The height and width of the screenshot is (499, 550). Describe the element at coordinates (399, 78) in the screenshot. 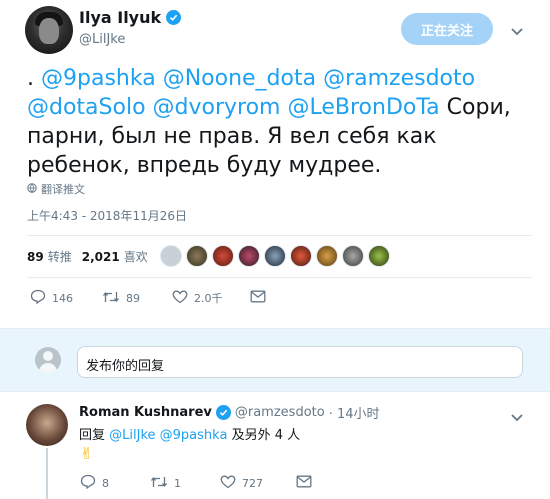

I see `mention-link: @ramzesdoto` at that location.